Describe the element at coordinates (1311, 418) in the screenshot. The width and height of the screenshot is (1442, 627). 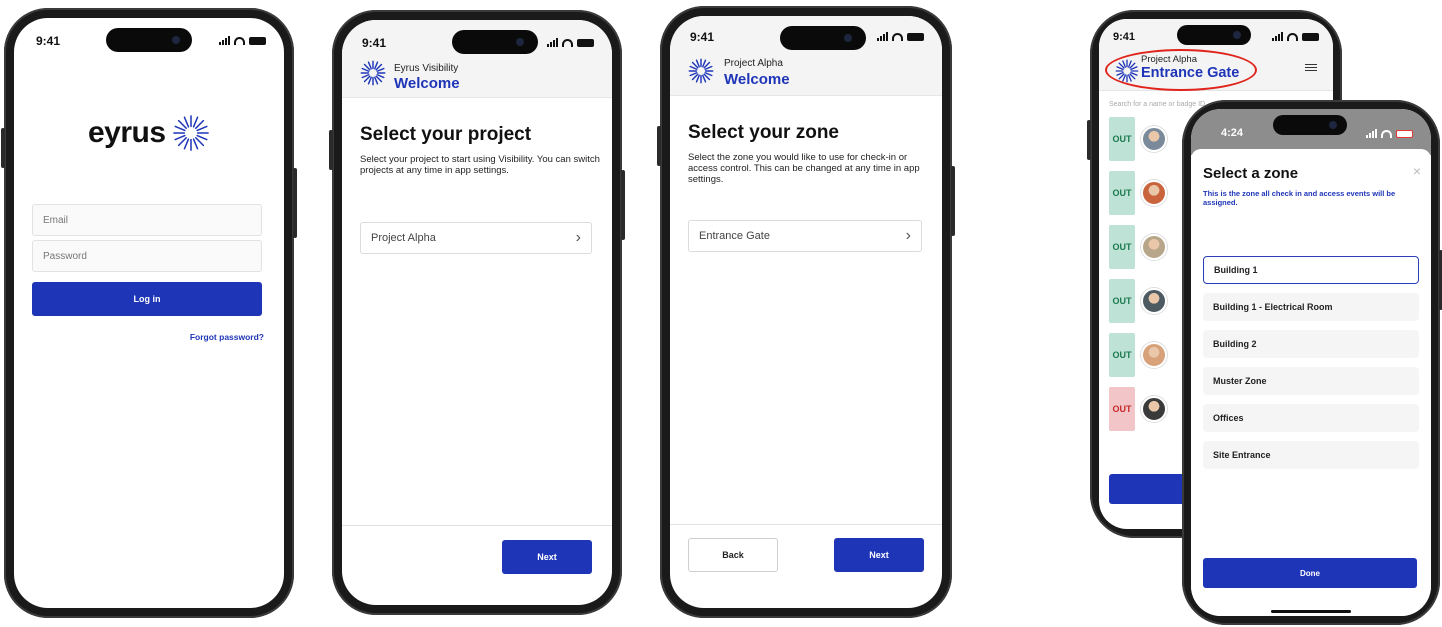
I see `zone-option: Offices` at that location.